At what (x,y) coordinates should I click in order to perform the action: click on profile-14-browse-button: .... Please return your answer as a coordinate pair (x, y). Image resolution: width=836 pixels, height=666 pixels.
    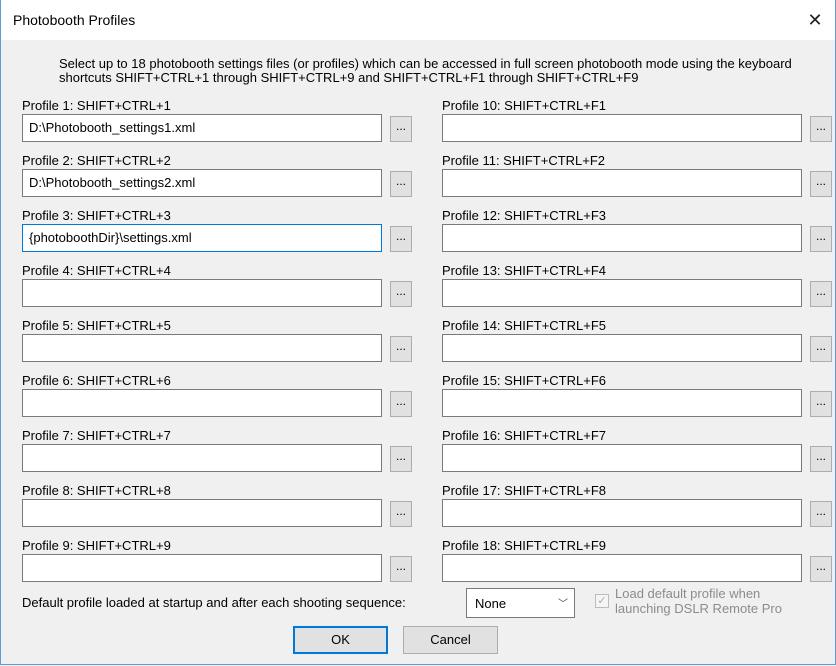
    Looking at the image, I should click on (821, 349).